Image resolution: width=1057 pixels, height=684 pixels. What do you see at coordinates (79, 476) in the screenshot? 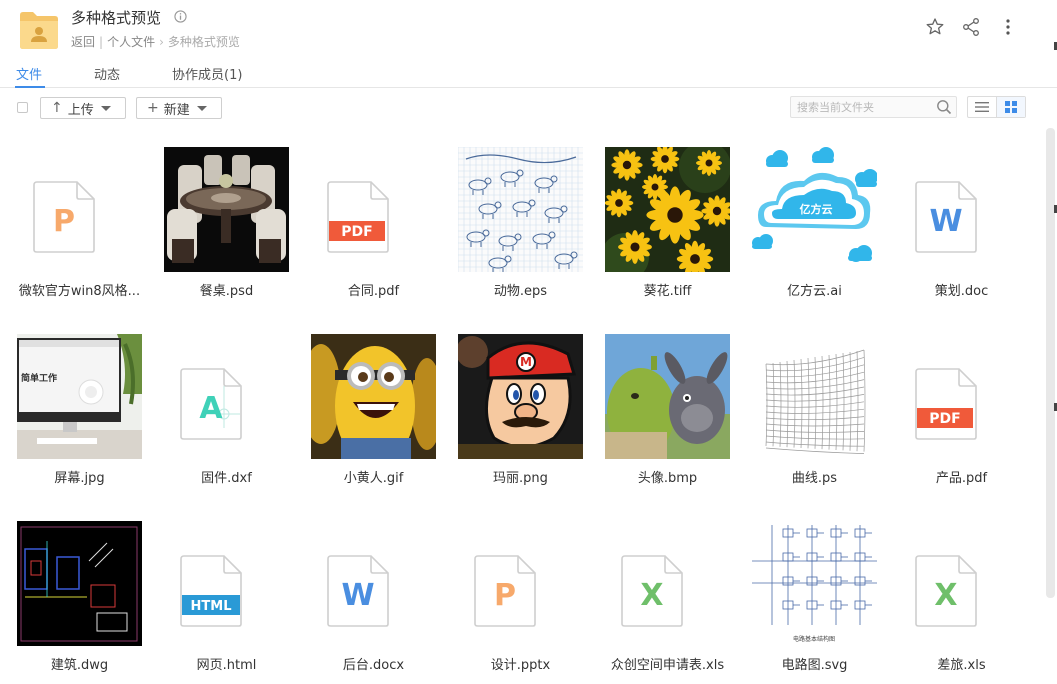
I see `file-name: 屏幕.jpg` at bounding box center [79, 476].